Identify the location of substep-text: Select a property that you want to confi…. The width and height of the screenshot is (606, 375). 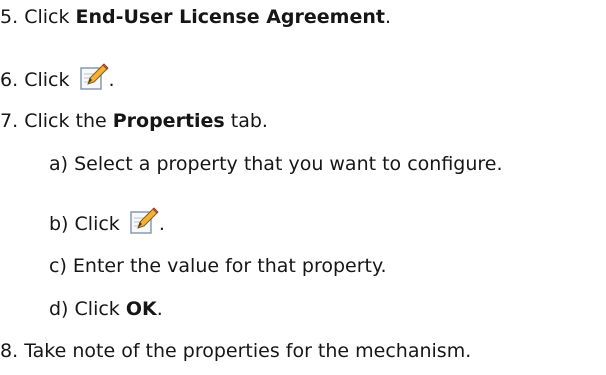
(288, 164).